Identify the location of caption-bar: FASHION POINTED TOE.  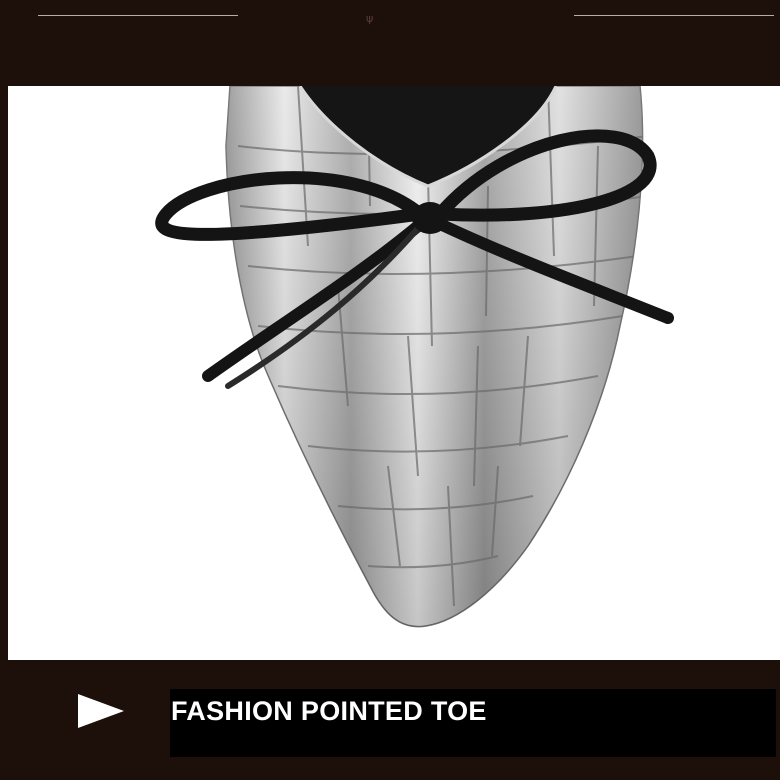
(473, 723).